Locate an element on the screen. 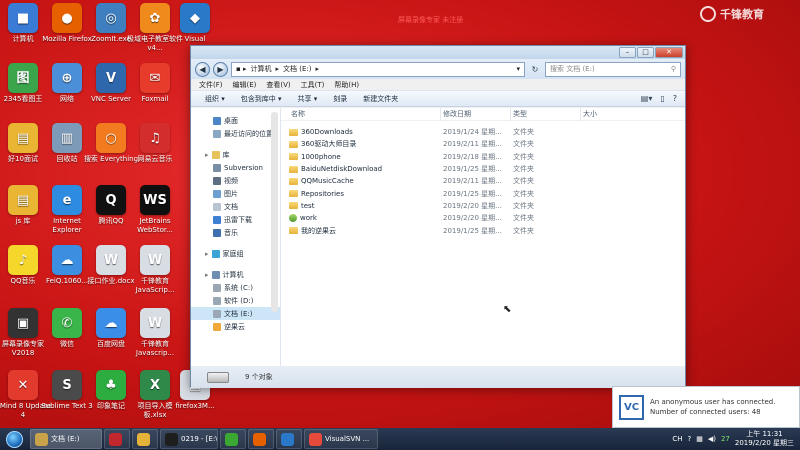 The width and height of the screenshot is (800, 450). input-language: CH is located at coordinates (677, 439).